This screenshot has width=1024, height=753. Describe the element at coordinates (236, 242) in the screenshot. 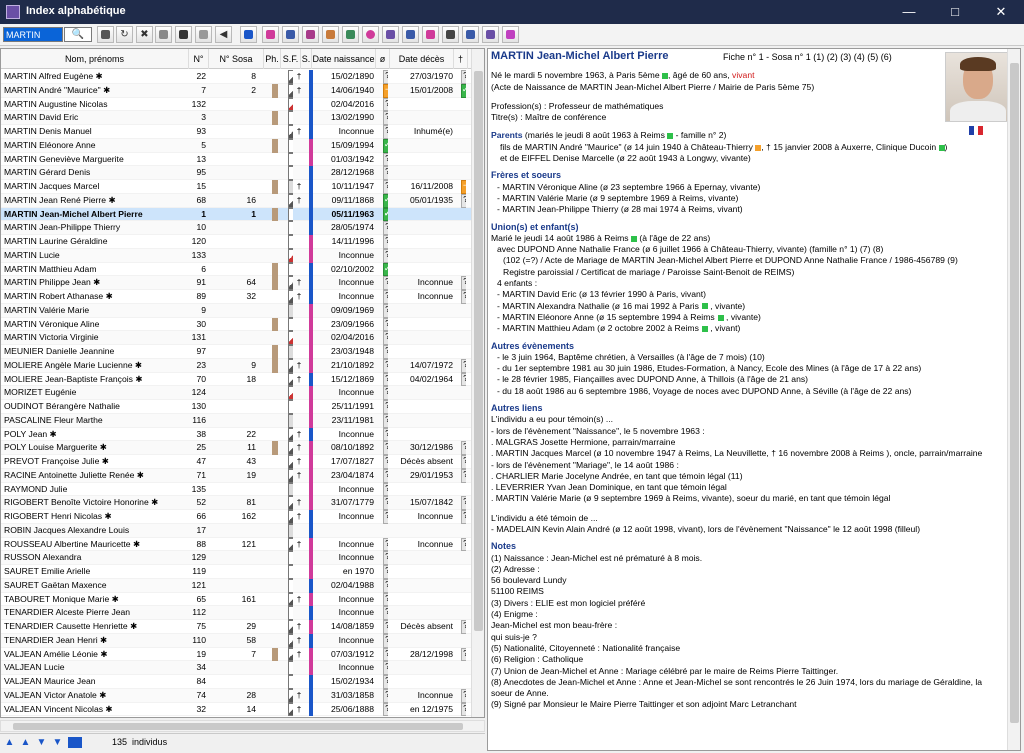

I see `table-row: MARTIN Laurine Géraldine 120 14/11/1996?` at that location.